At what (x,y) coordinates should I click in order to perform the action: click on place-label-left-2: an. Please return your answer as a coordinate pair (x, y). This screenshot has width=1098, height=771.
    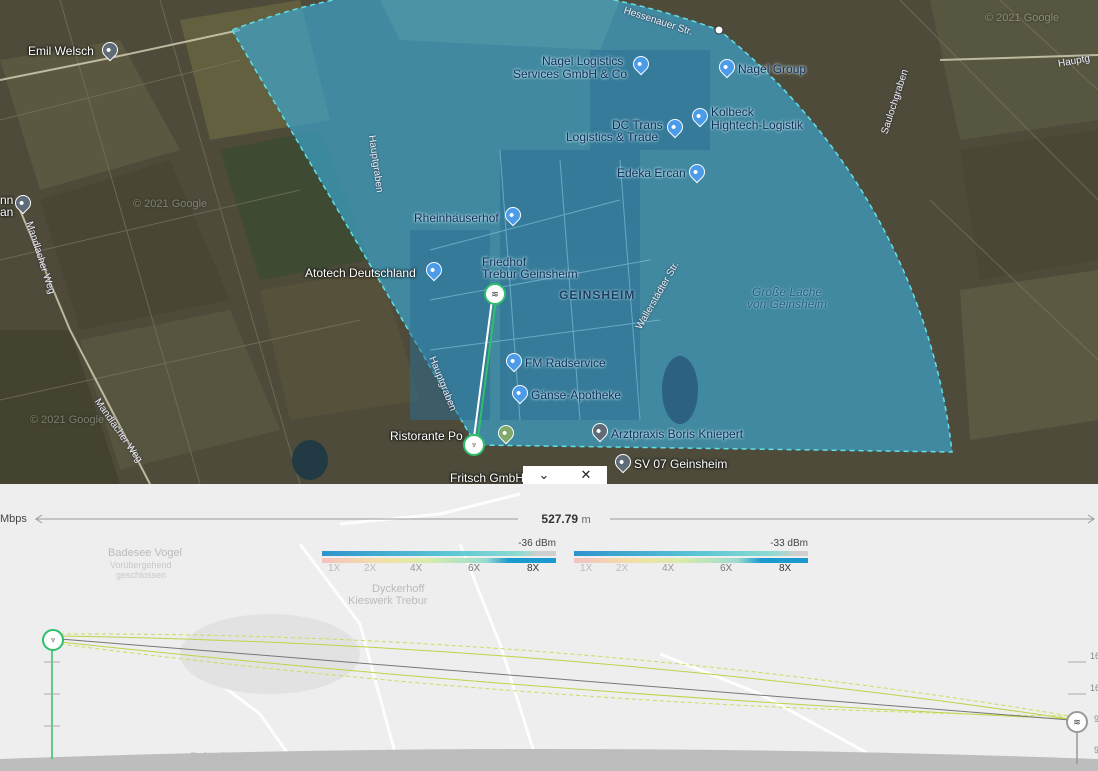
    Looking at the image, I should click on (7, 212).